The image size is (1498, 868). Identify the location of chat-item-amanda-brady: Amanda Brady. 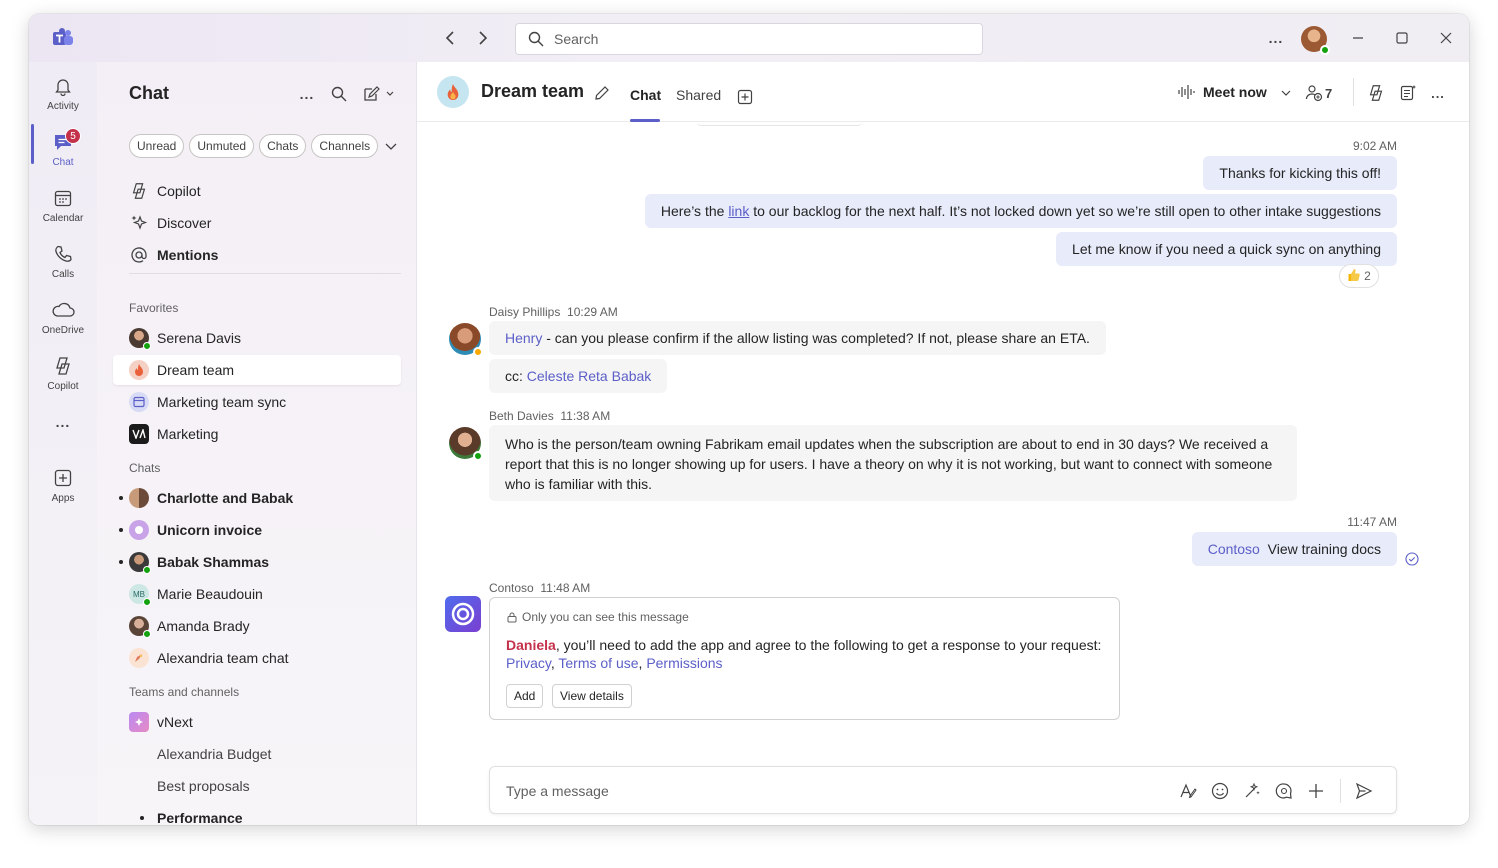
(257, 626).